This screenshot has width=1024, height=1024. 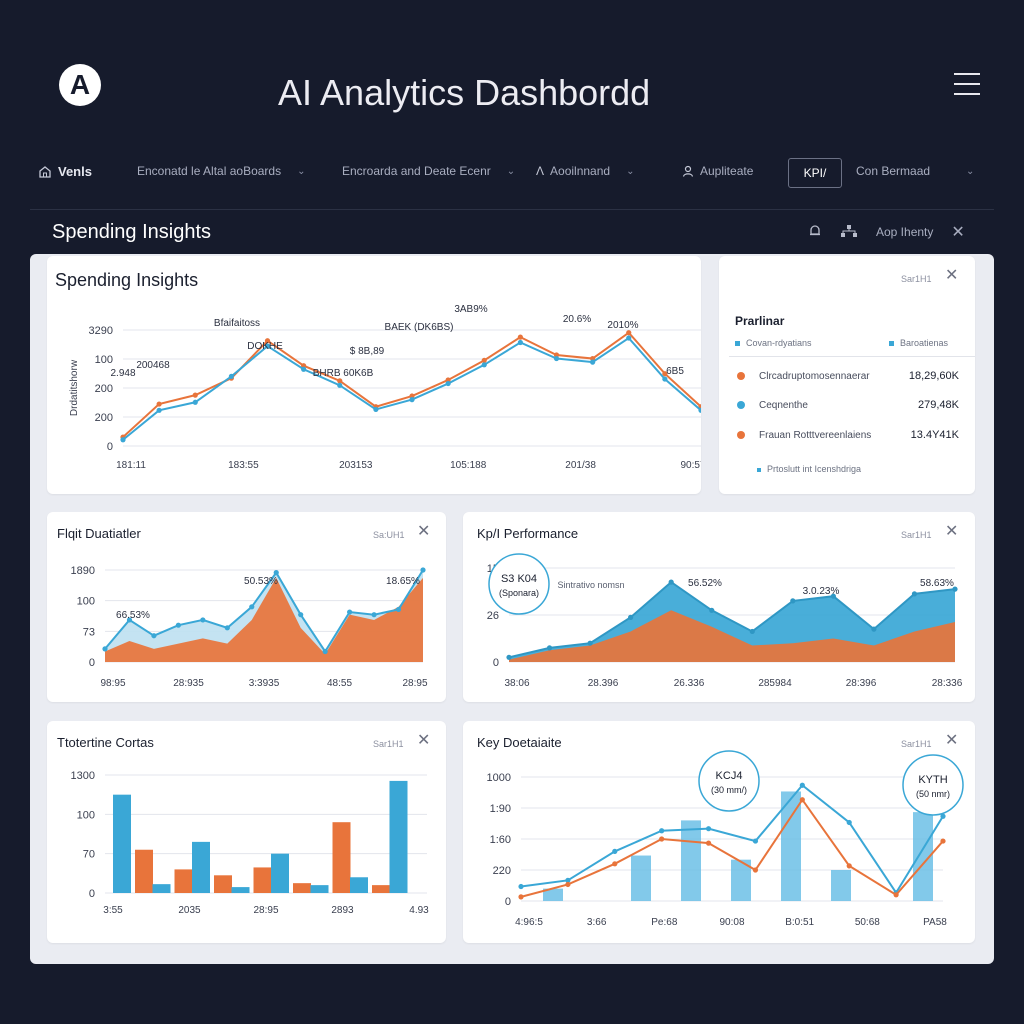 What do you see at coordinates (664, 922) in the screenshot?
I see `x-tick-label: Pe:68` at bounding box center [664, 922].